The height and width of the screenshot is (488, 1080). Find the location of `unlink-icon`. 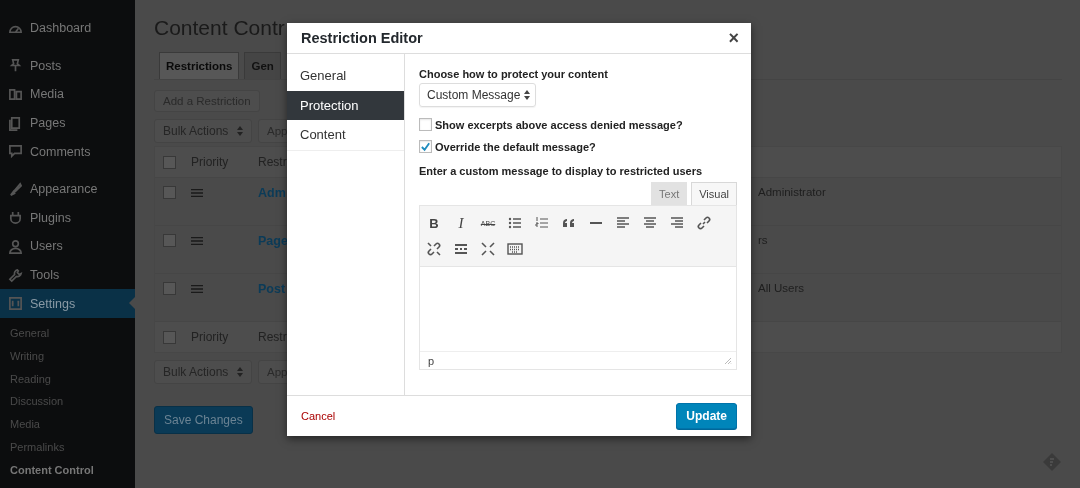

unlink-icon is located at coordinates (434, 249).